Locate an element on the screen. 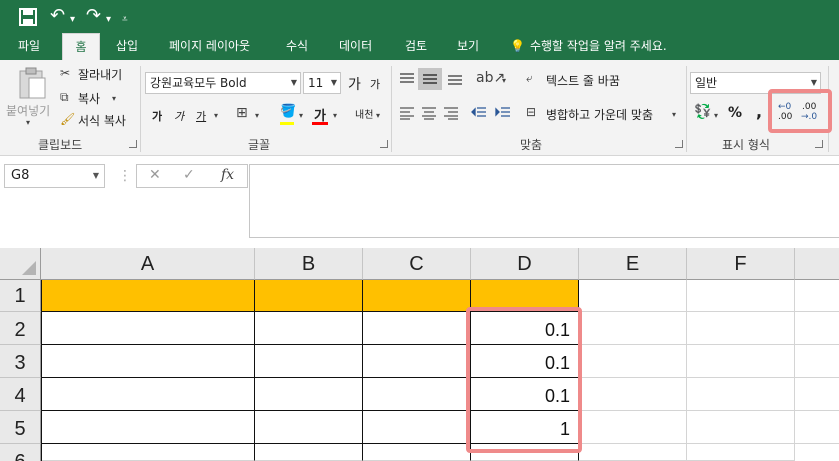  underline-dropdown-icon: ▾ is located at coordinates (216, 115).